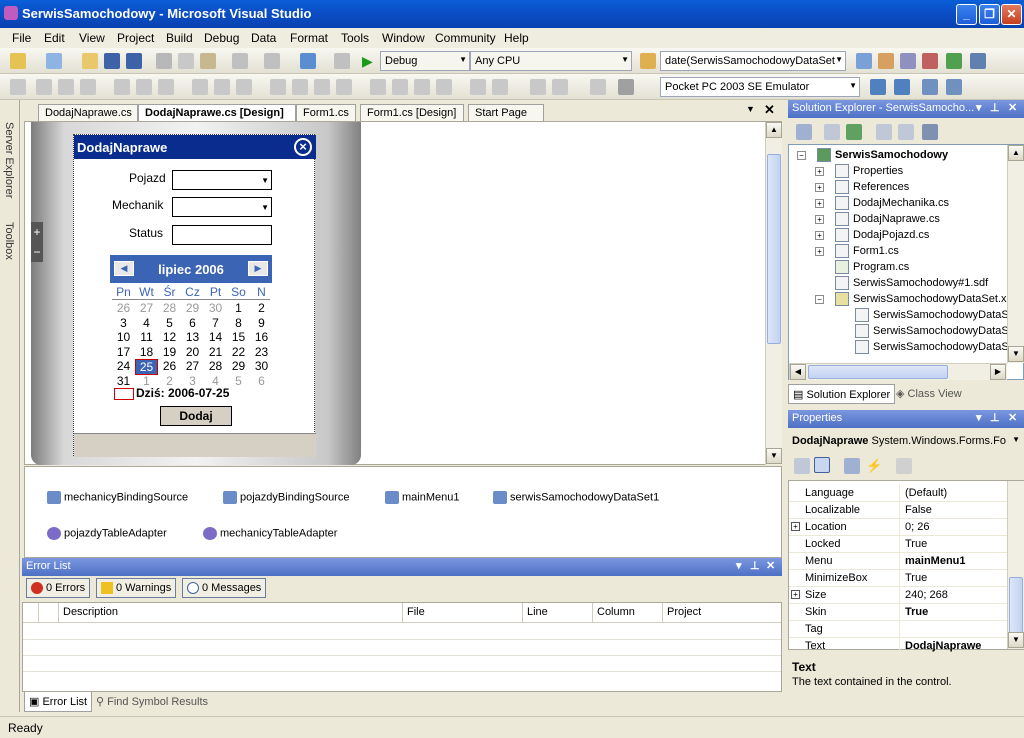  What do you see at coordinates (238, 352) in the screenshot?
I see `calendar-day: 22` at bounding box center [238, 352].